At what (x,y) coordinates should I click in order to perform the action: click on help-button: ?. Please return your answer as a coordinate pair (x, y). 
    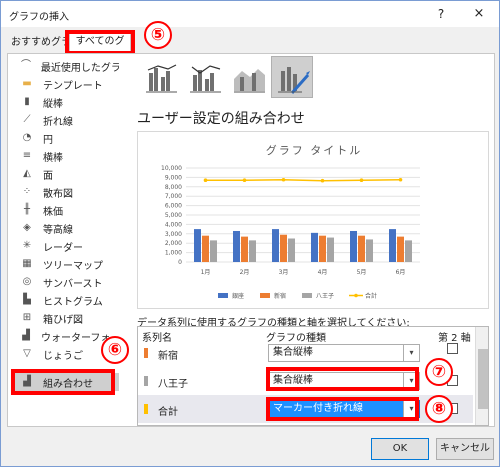
    Looking at the image, I should click on (441, 14).